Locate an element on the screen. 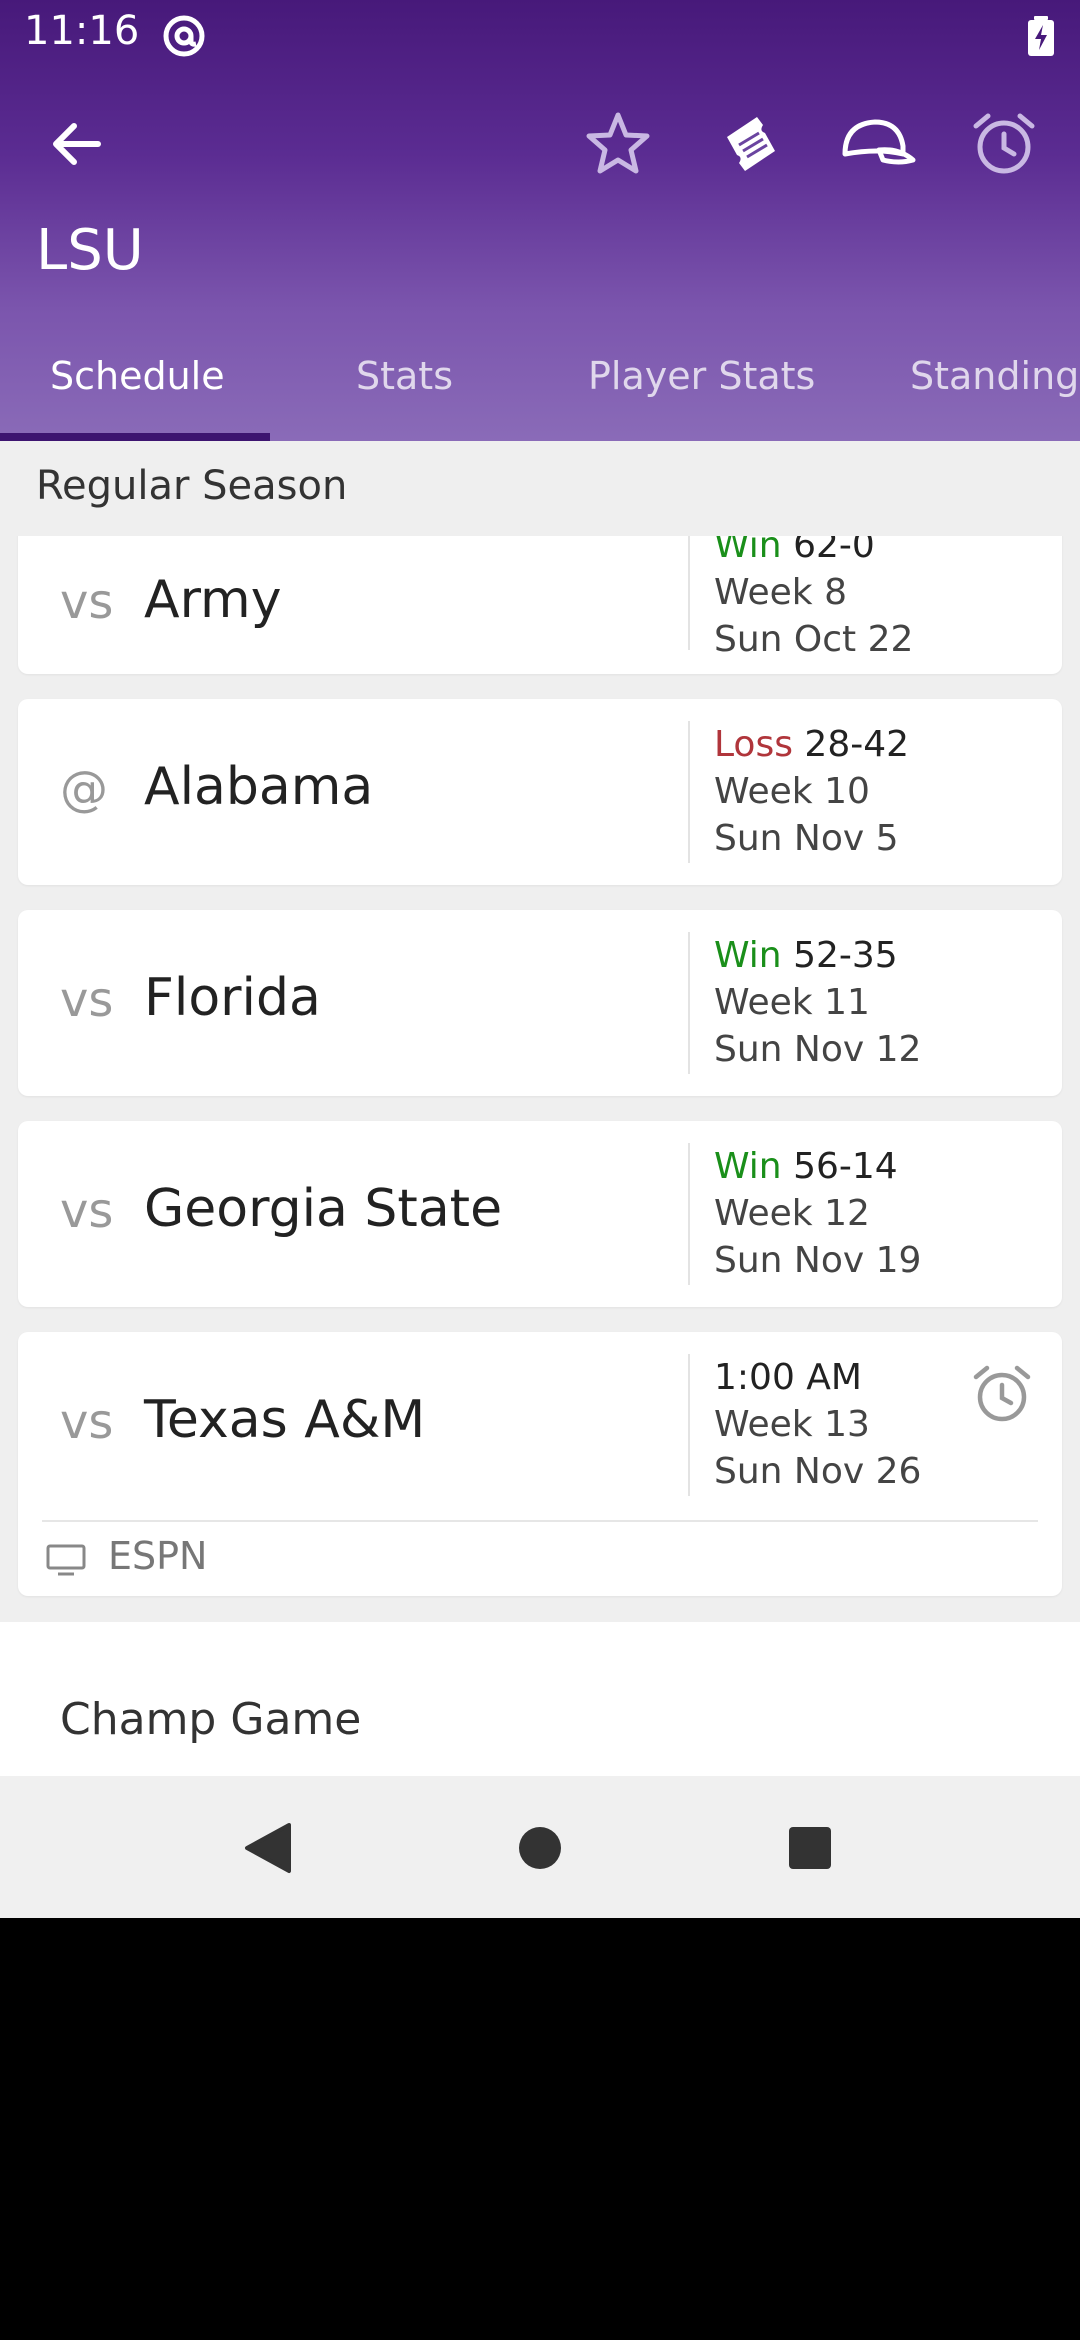 The image size is (1080, 2340). tab-player-stats: Player Stats is located at coordinates (701, 376).